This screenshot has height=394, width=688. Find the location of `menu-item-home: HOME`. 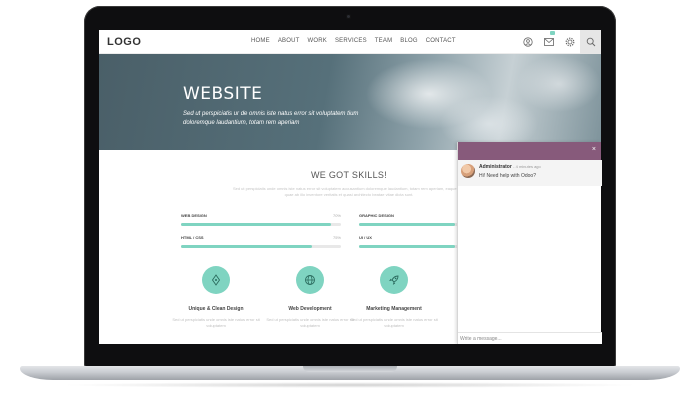

menu-item-home: HOME is located at coordinates (260, 41).